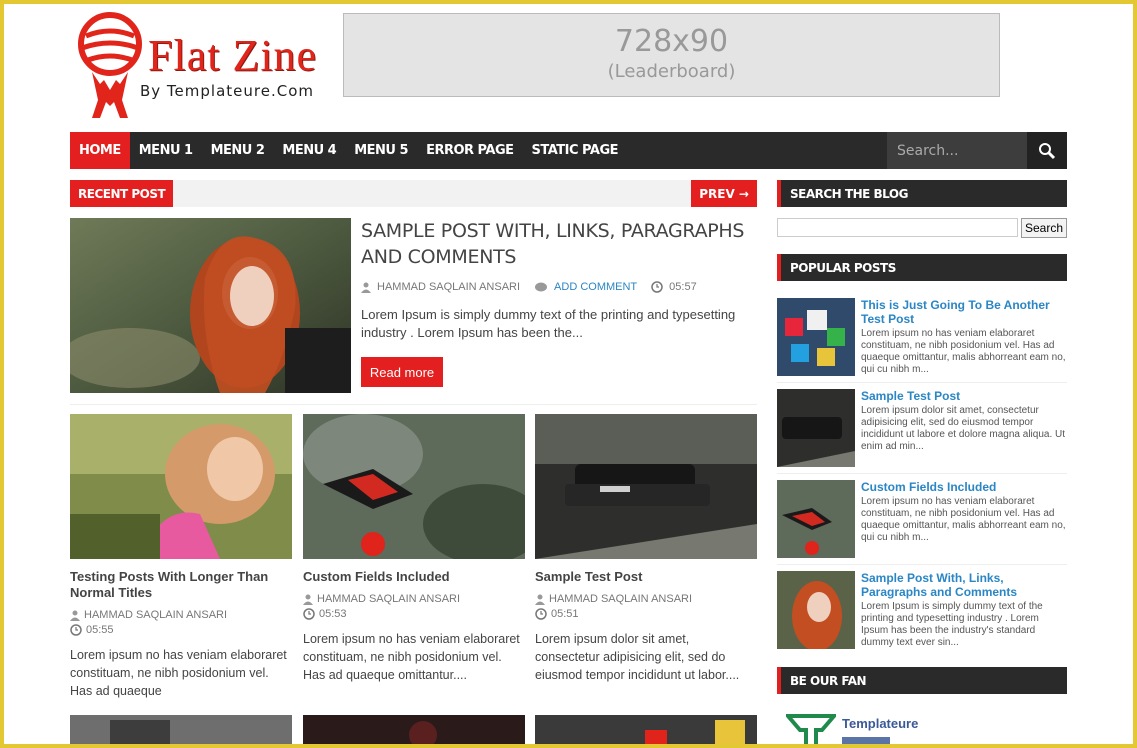  I want to click on grid-post-time-row: 05:51, so click(646, 614).